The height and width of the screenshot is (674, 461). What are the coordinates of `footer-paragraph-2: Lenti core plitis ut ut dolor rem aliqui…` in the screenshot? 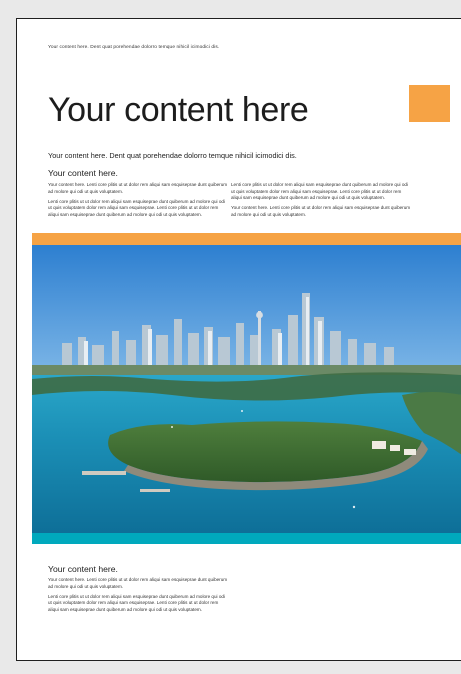 It's located at (136, 603).